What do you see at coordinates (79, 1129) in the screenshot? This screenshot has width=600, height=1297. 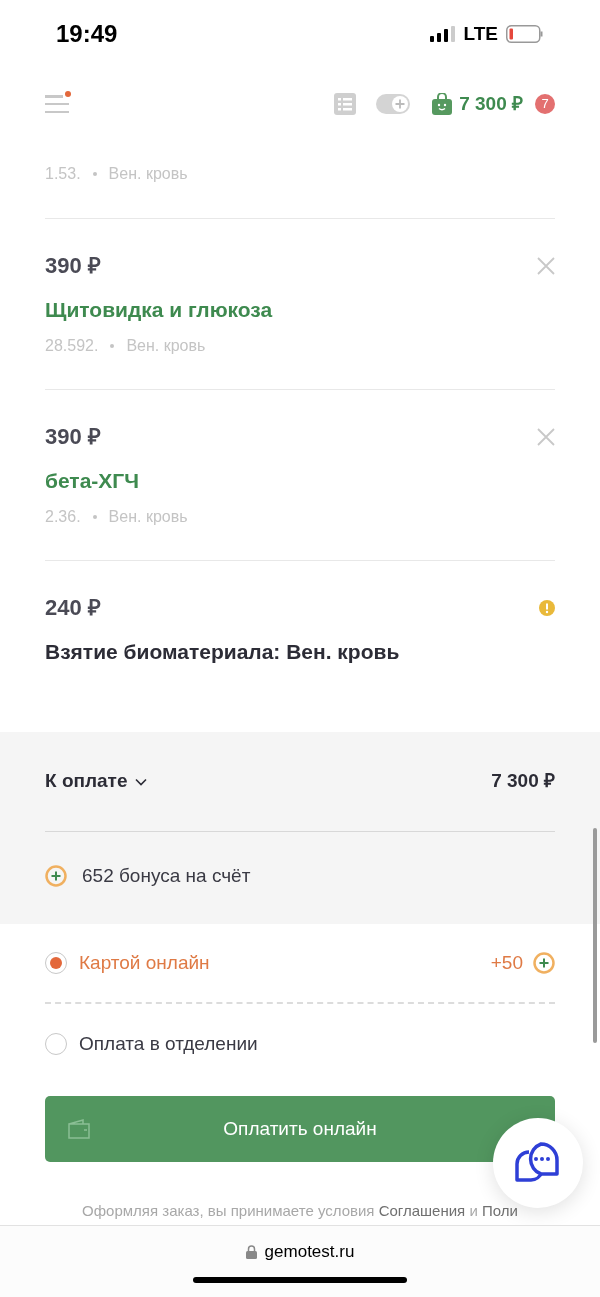 I see `wallet-icon` at bounding box center [79, 1129].